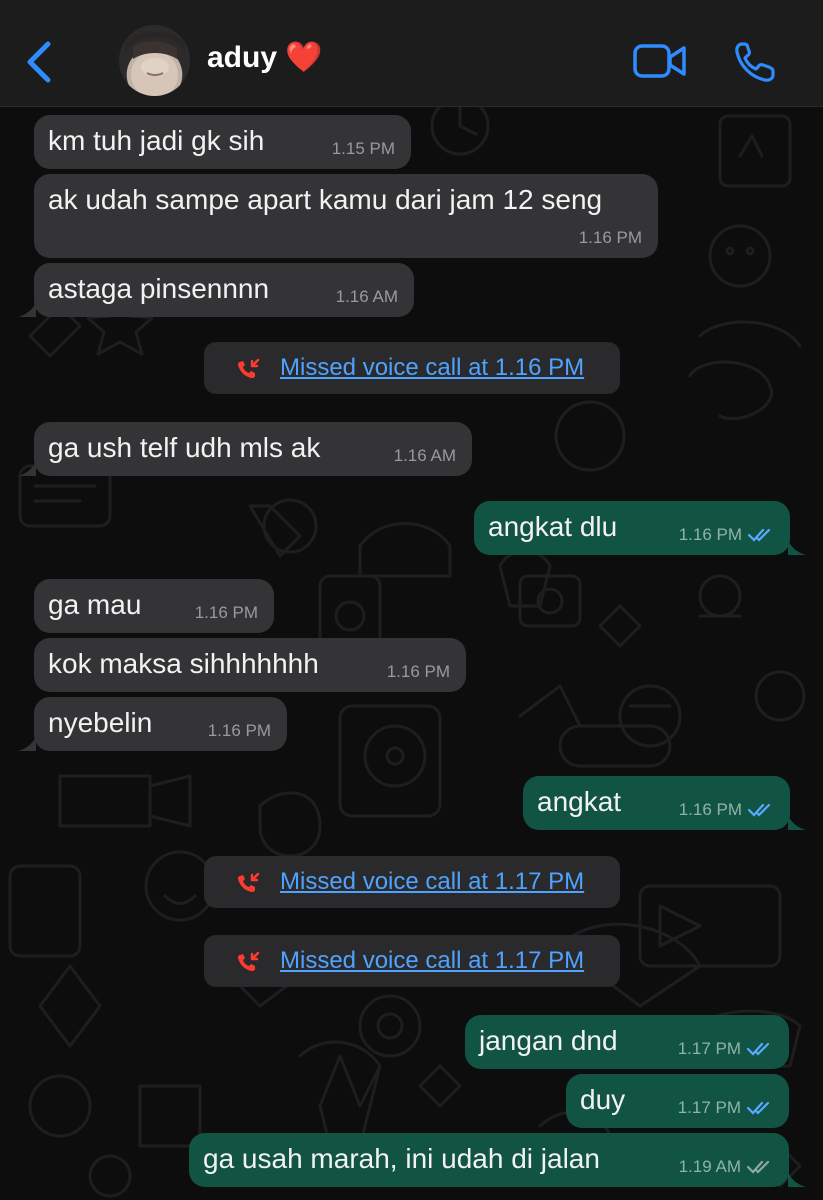 The height and width of the screenshot is (1200, 823). I want to click on message-text: angkat, so click(579, 801).